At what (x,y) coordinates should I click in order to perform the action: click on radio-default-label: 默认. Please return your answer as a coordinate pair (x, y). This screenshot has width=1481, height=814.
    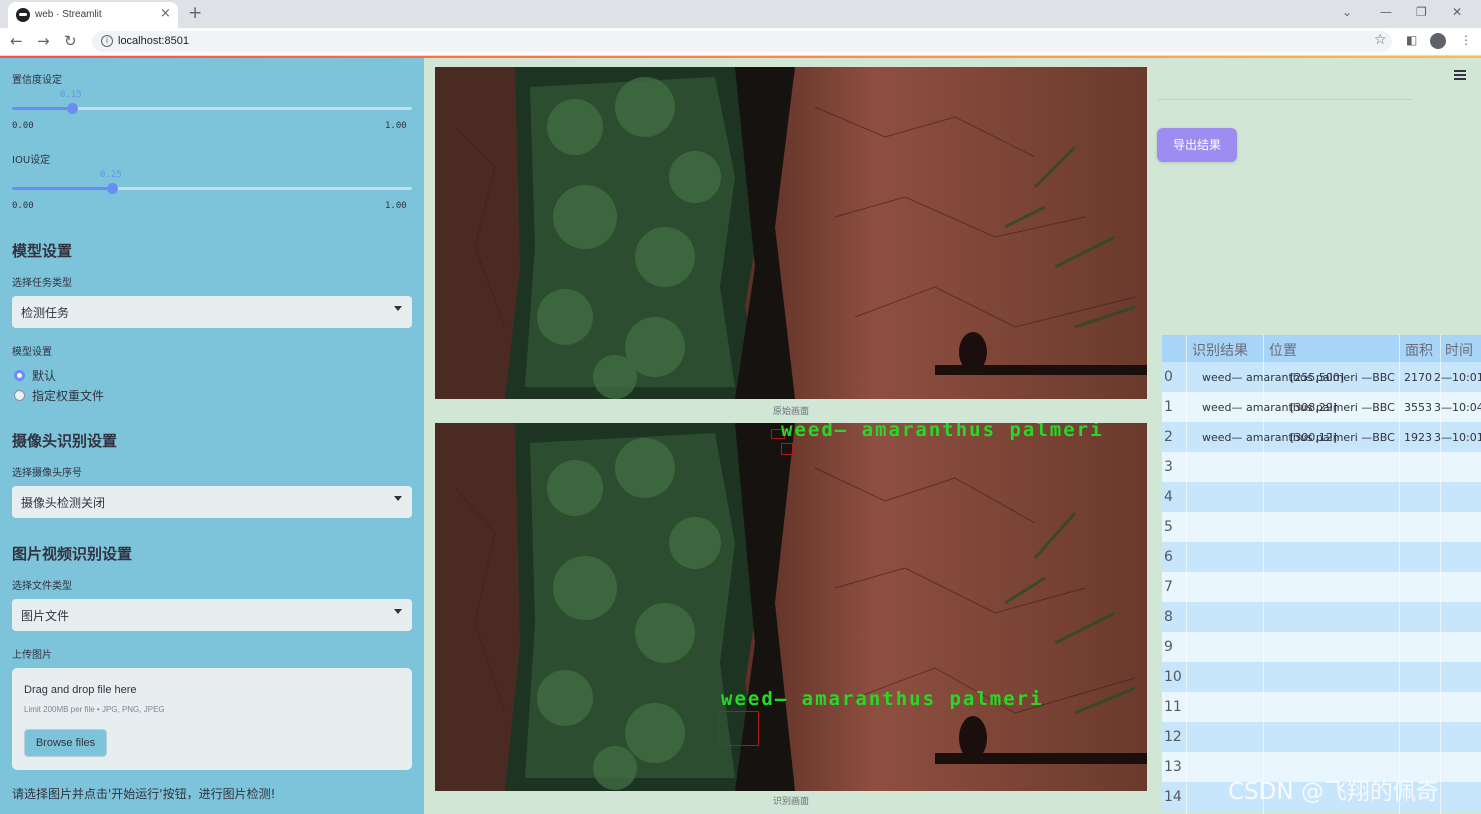
    Looking at the image, I should click on (44, 375).